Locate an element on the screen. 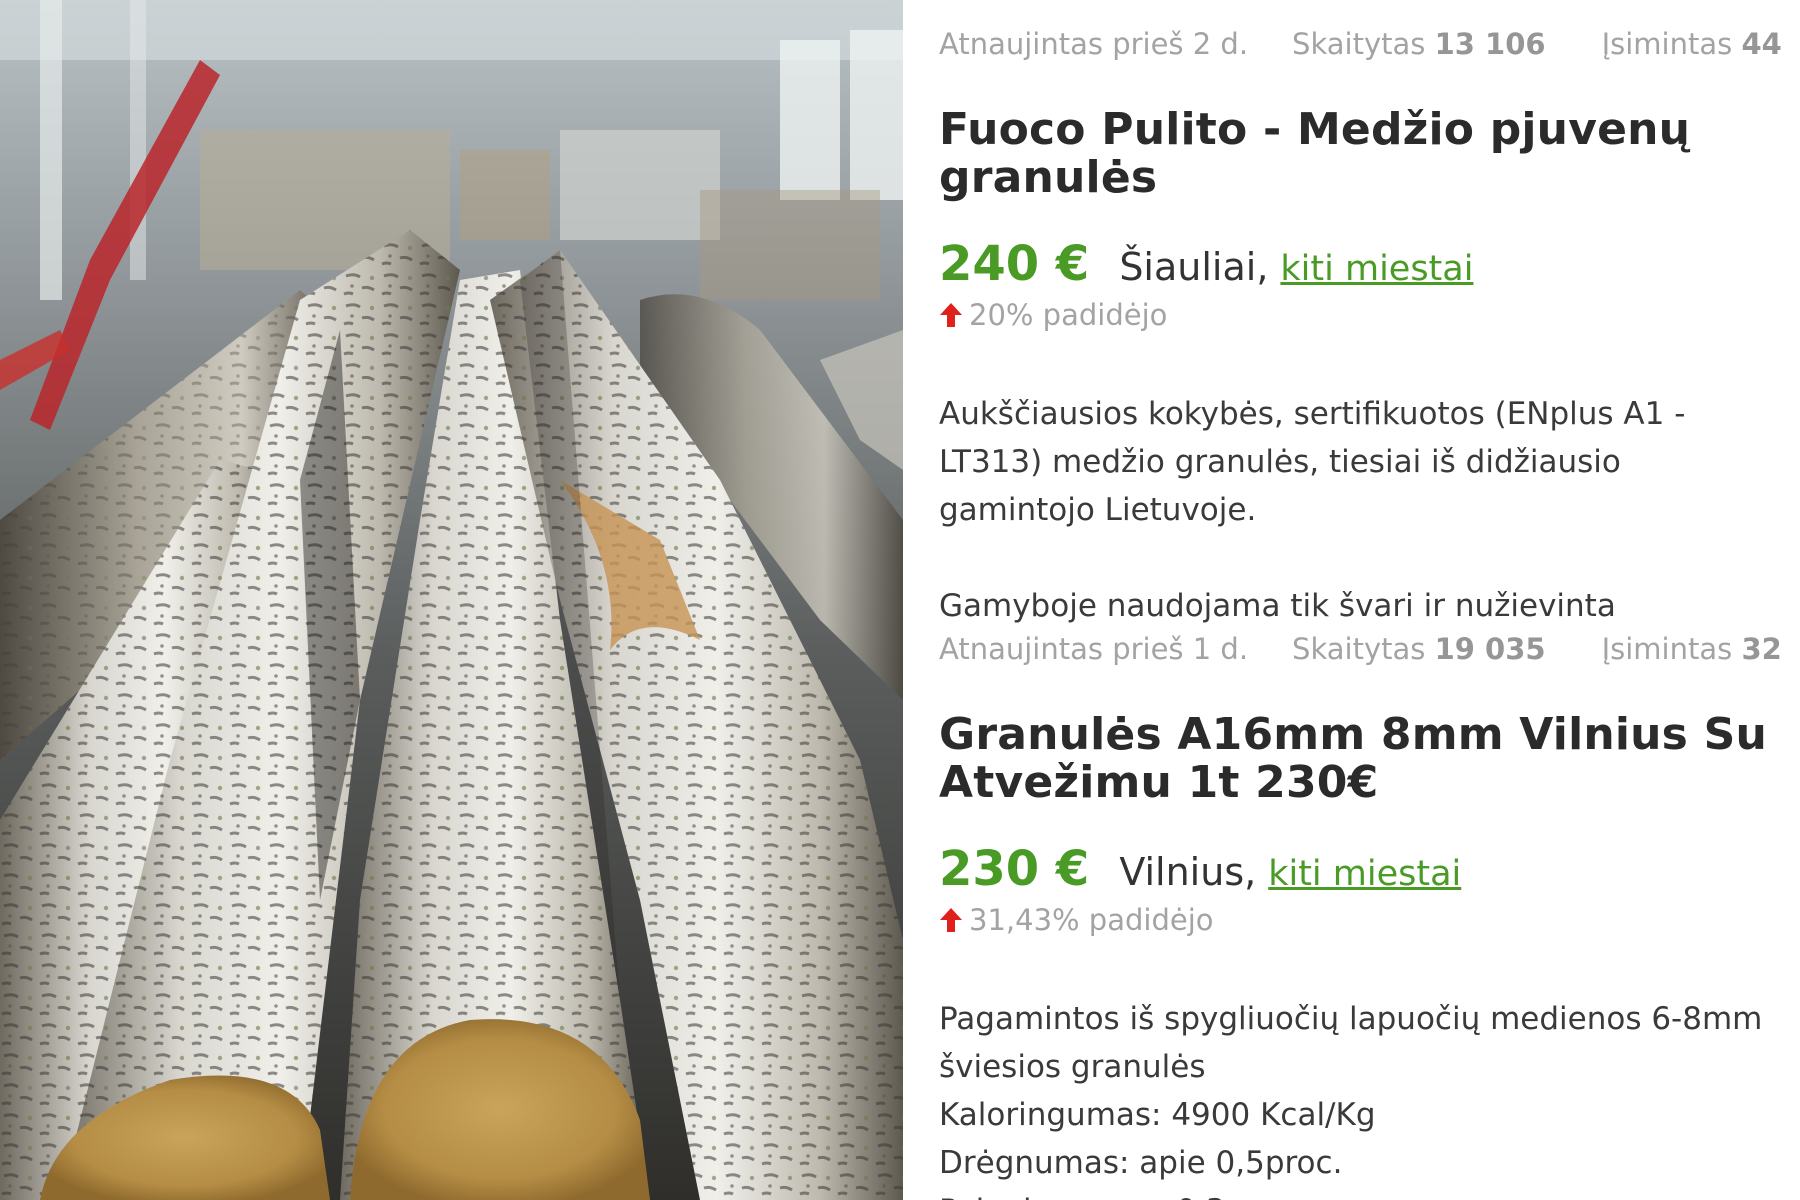 This screenshot has height=1200, width=1800. price: 230 € is located at coordinates (1014, 869).